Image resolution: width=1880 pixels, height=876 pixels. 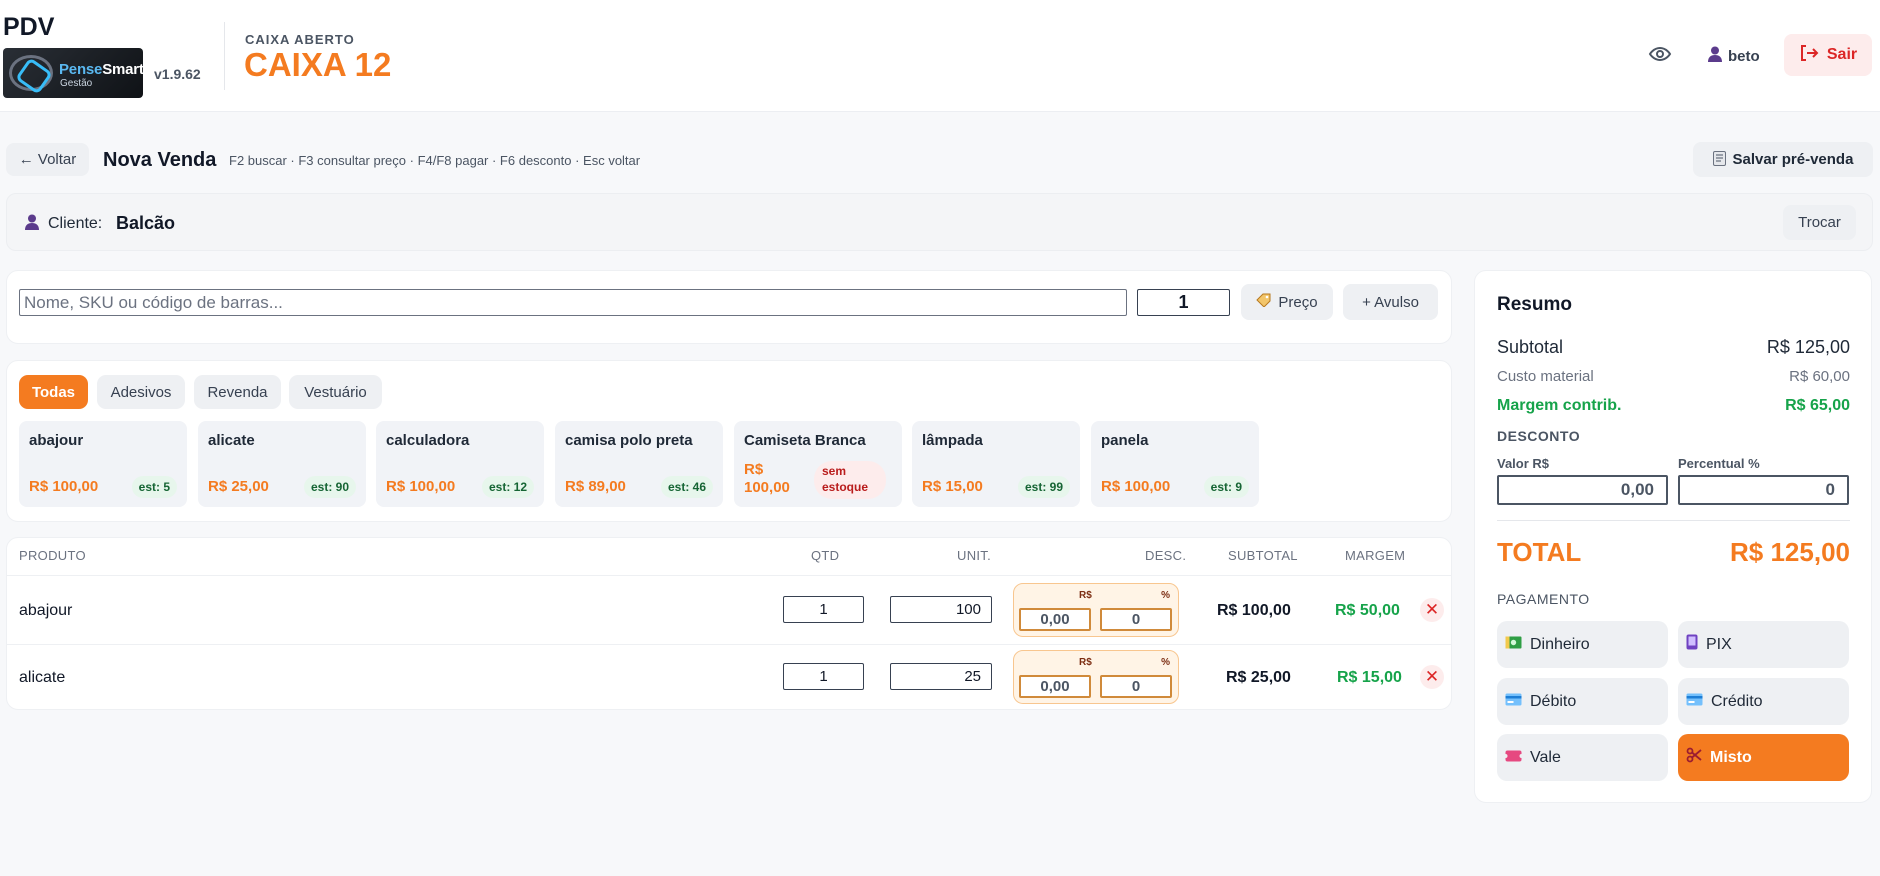 I want to click on app-version: v1.9.62, so click(x=177, y=74).